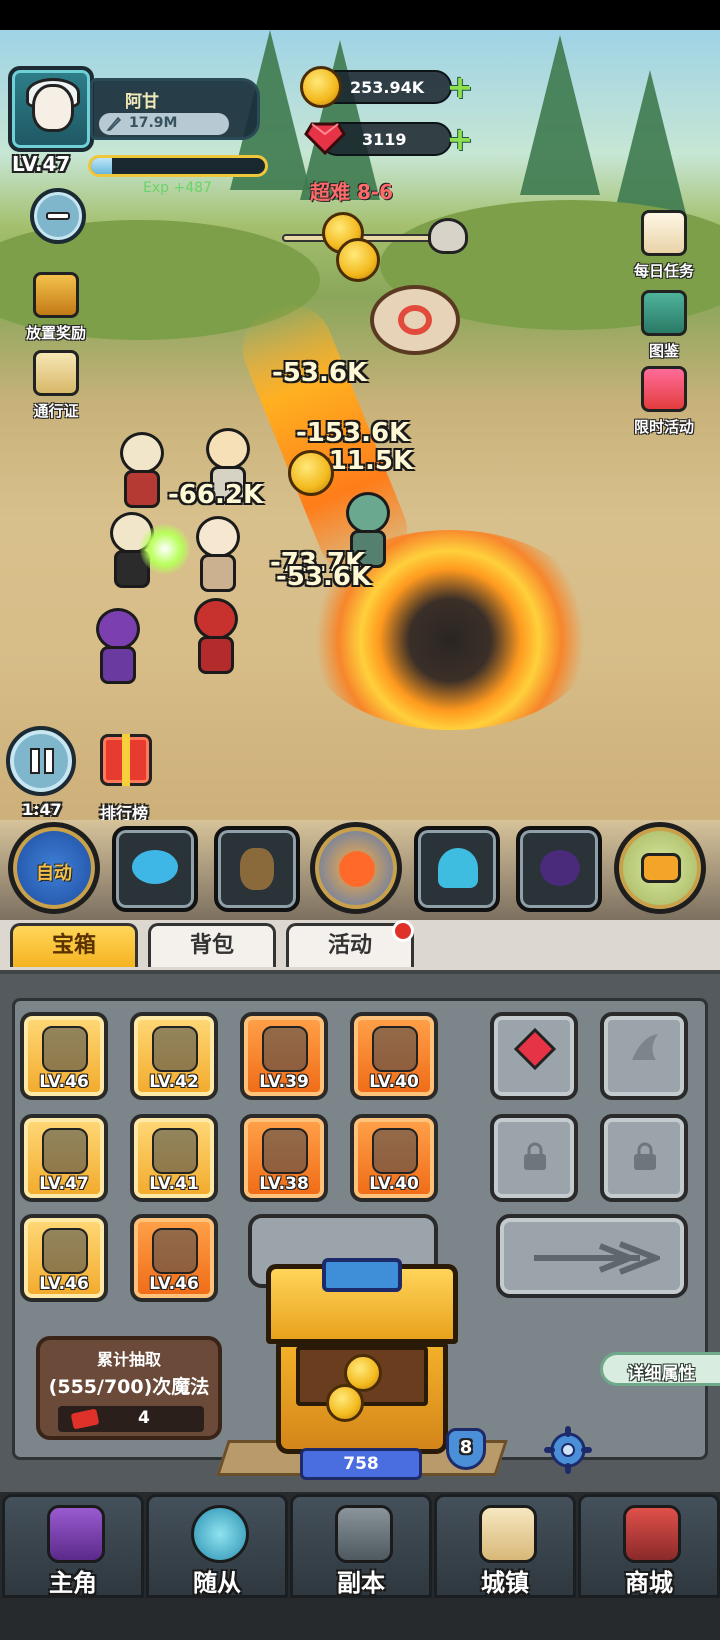  What do you see at coordinates (56, 295) in the screenshot?
I see `treasure-icon` at bounding box center [56, 295].